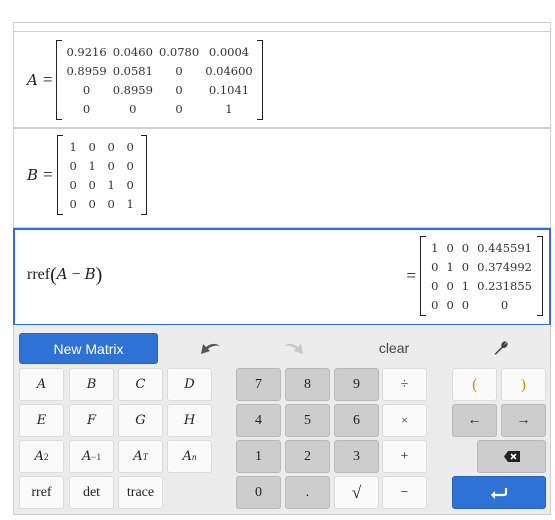 The height and width of the screenshot is (520, 555). I want to click on key-transpose: AT, so click(140, 456).